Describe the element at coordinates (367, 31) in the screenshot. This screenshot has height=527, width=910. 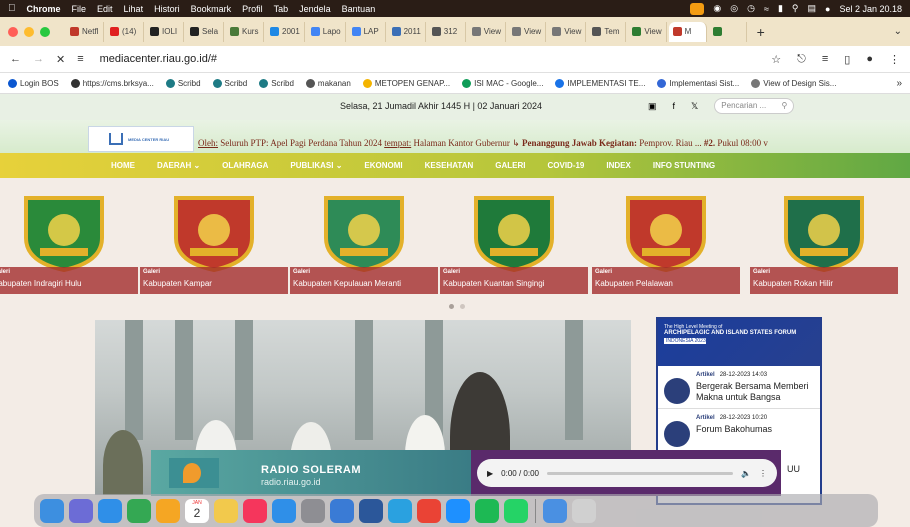
I see `browser-tab: LAP` at that location.